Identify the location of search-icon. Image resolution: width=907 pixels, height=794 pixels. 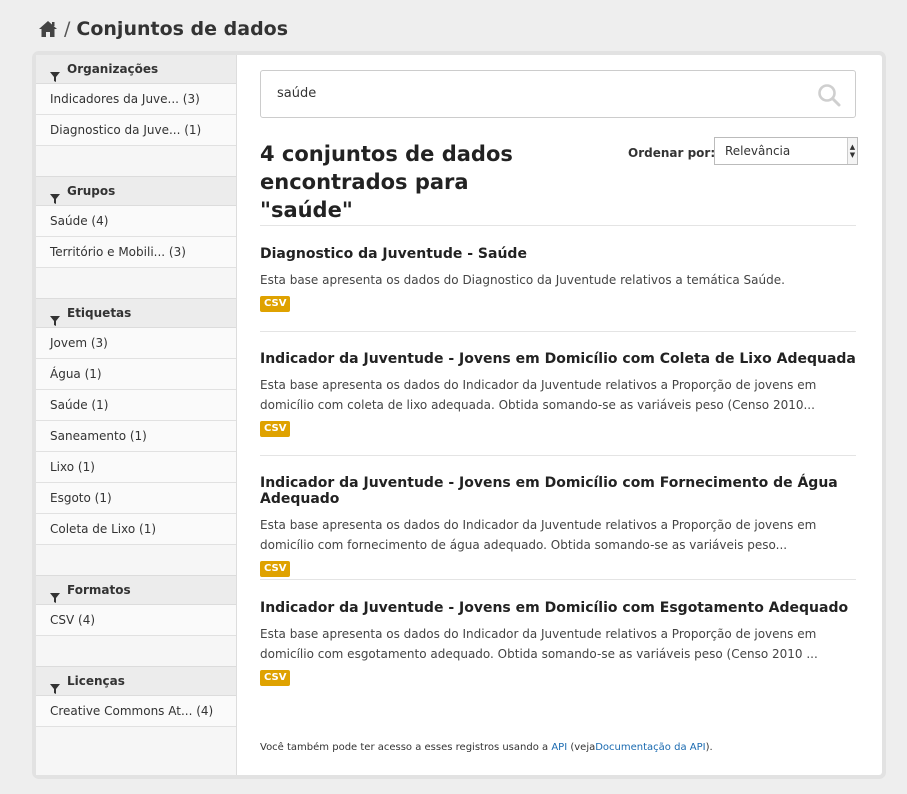
(829, 95).